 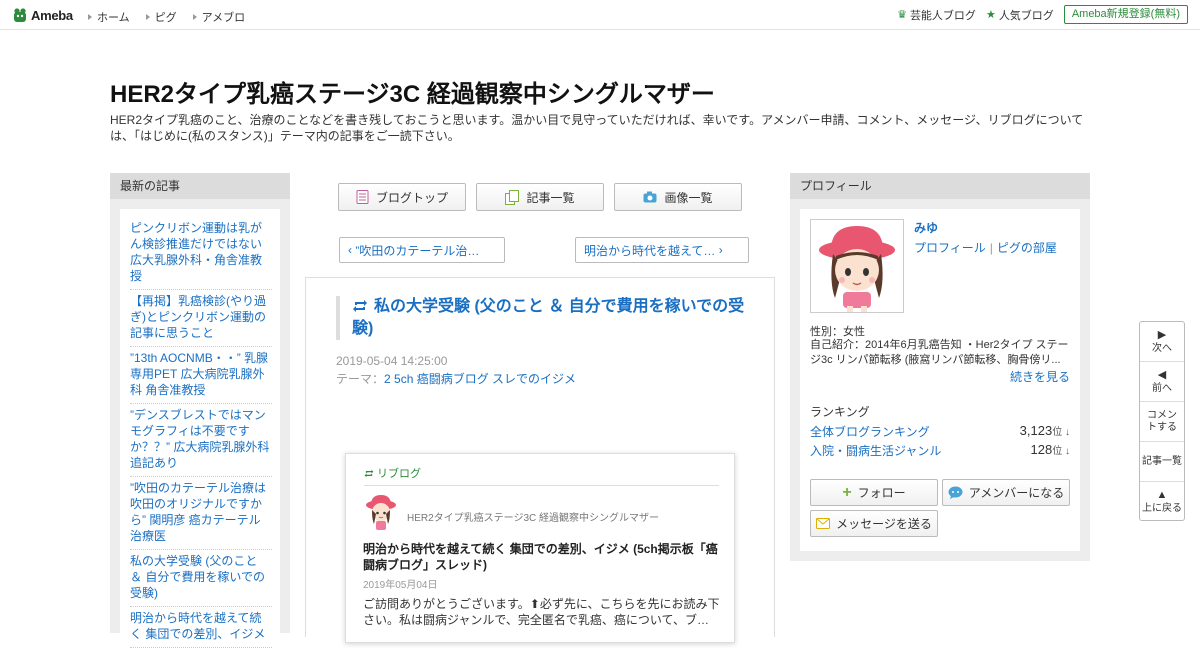 I want to click on popular-blog-link: ★ 人気ブログ, so click(x=1020, y=15).